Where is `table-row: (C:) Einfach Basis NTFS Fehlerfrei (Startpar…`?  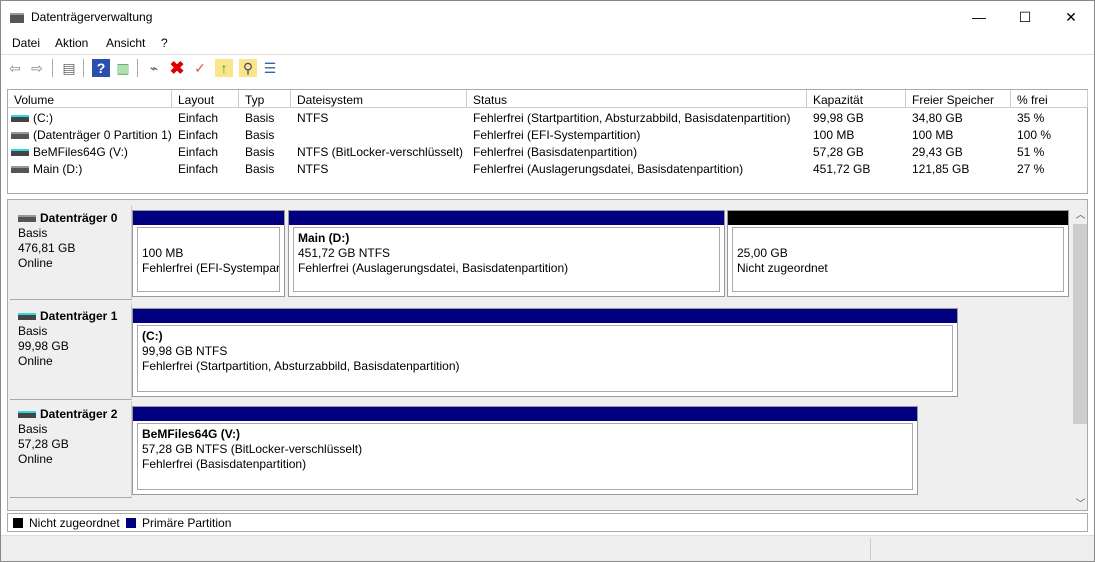
table-row: (C:) Einfach Basis NTFS Fehlerfrei (Startpar… is located at coordinates (547, 117).